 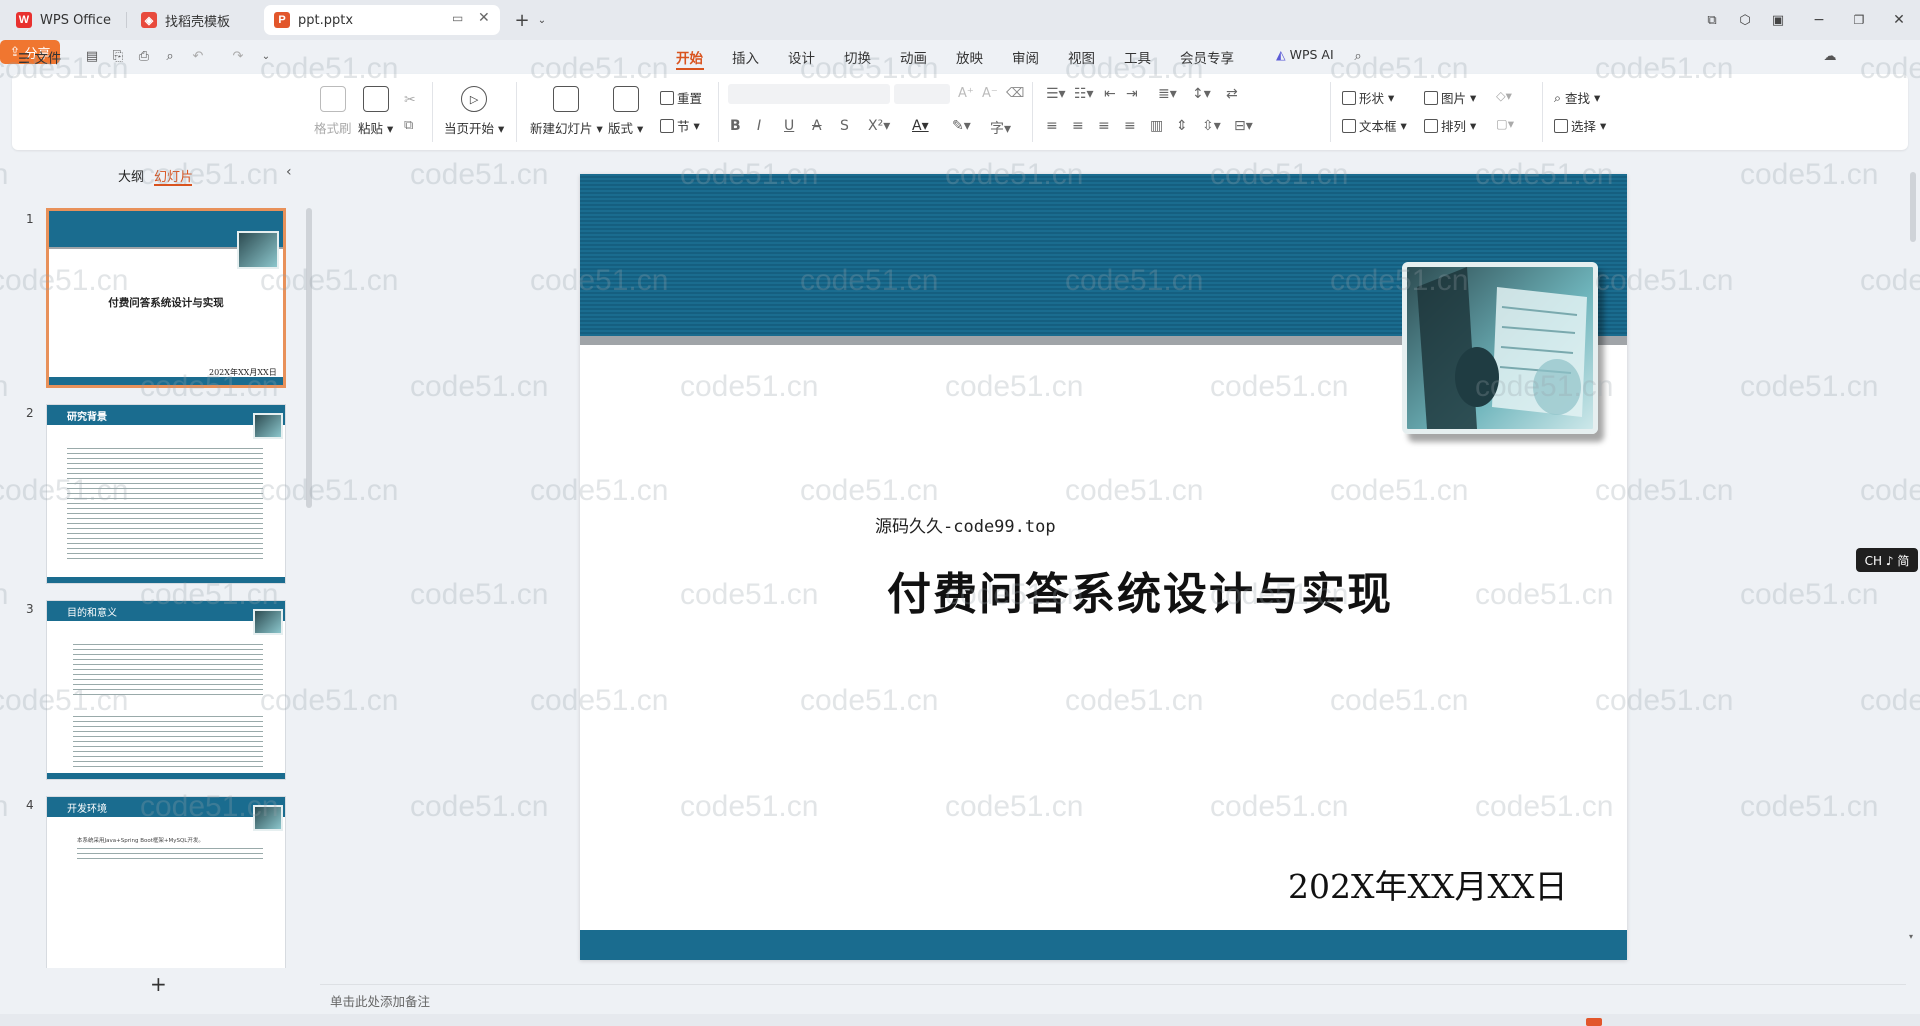 I want to click on status-indicator, so click(x=1594, y=1022).